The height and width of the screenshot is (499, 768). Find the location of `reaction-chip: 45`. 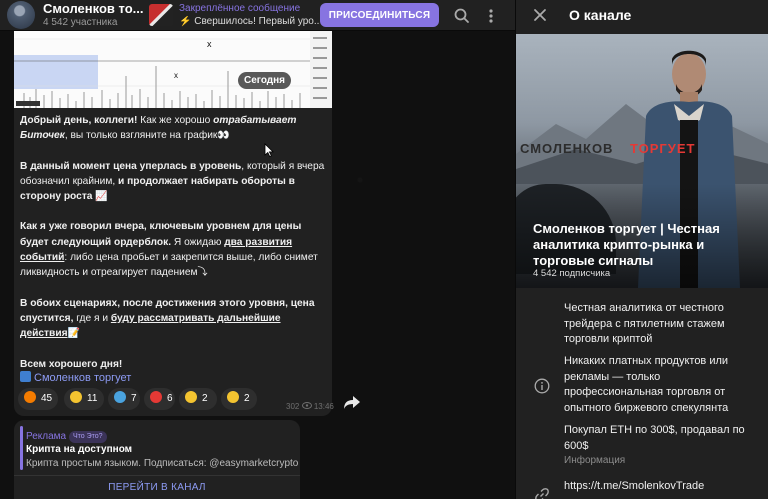

reaction-chip: 45 is located at coordinates (38, 399).